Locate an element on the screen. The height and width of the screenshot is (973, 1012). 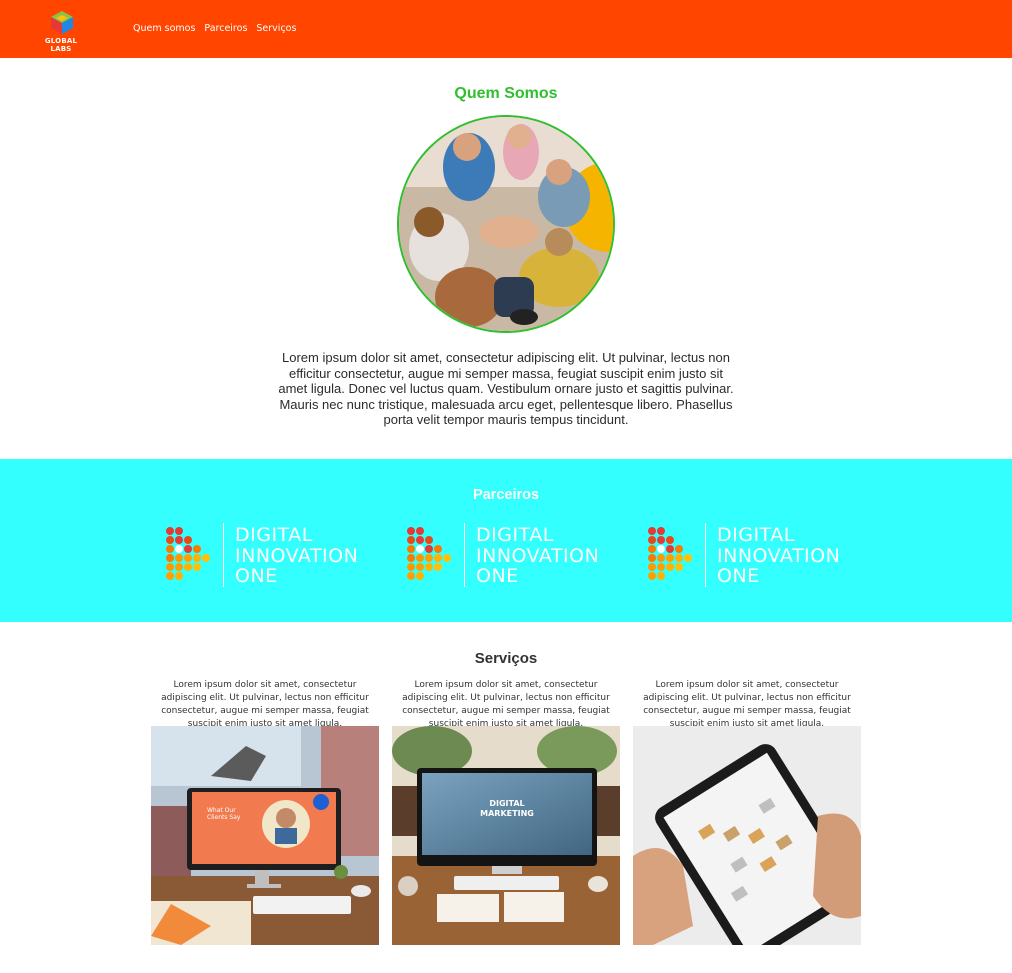
global-labs-logo: GLOBAL LABS is located at coordinates (61, 31).